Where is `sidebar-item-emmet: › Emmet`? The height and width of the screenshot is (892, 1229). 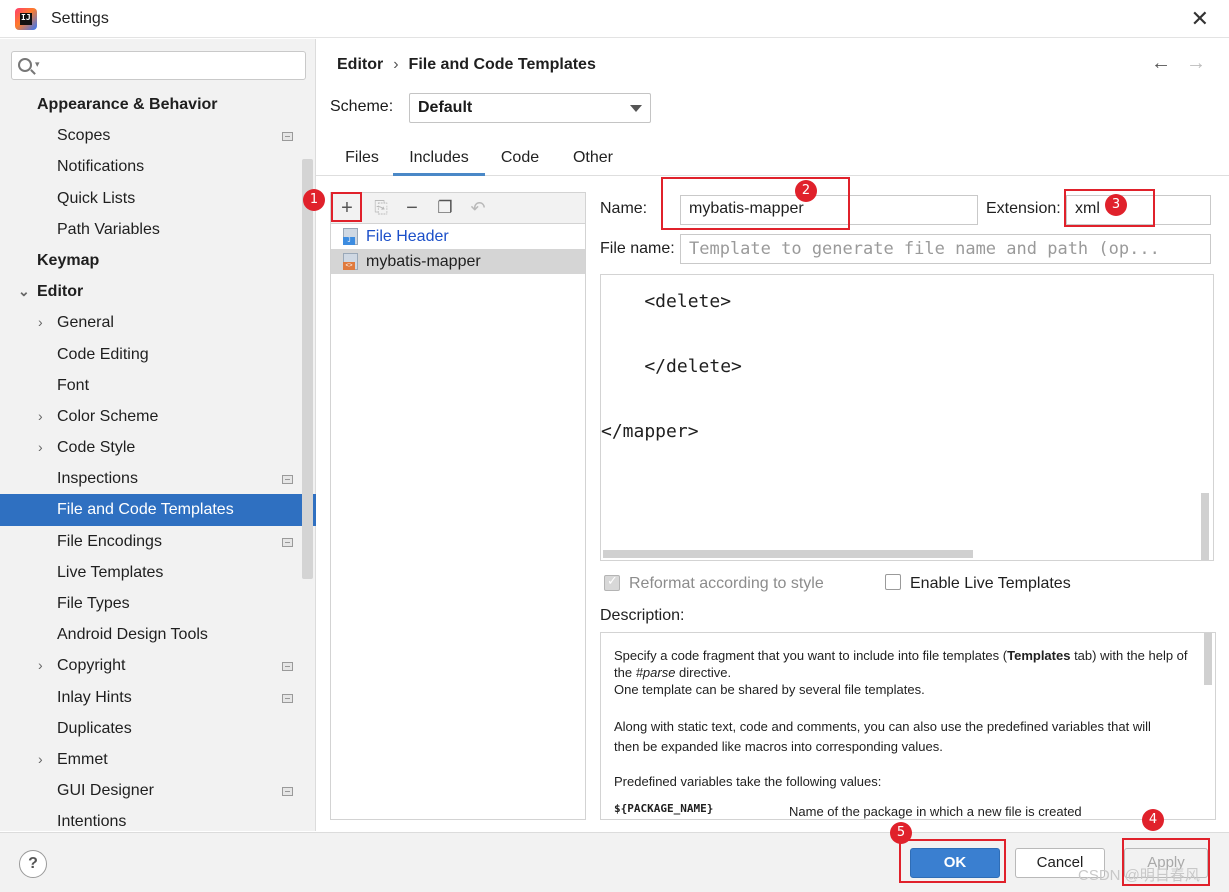
sidebar-item-emmet: › Emmet is located at coordinates (151, 759).